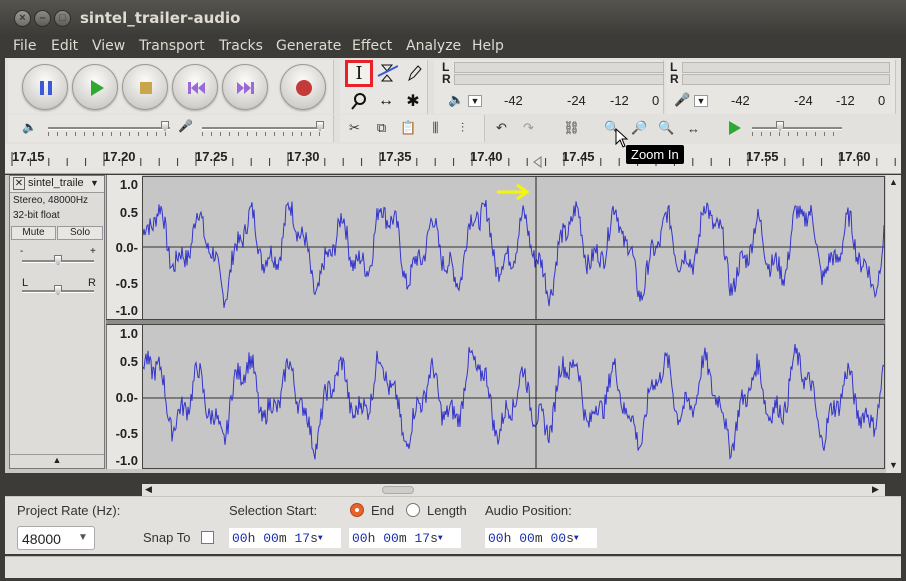 The image size is (906, 581). Describe the element at coordinates (109, 128) in the screenshot. I see `playback-volume-slider` at that location.